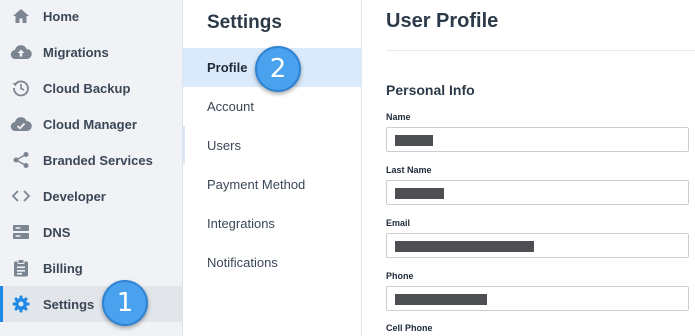 The image size is (695, 336). Describe the element at coordinates (63, 268) in the screenshot. I see `nav-item-label: Billing` at that location.